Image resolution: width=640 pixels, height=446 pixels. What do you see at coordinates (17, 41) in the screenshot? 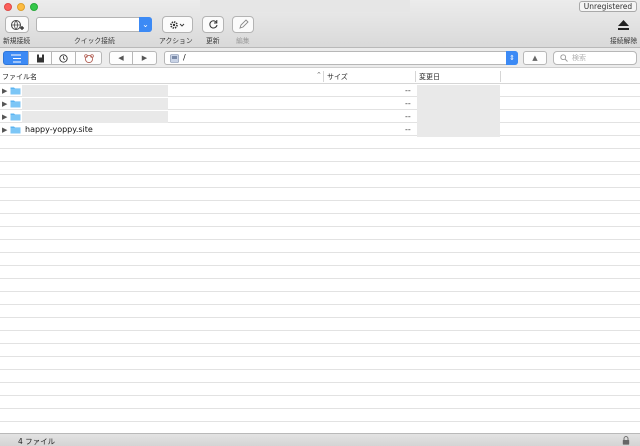
I see `new-connection-label: 新規接続` at bounding box center [17, 41].